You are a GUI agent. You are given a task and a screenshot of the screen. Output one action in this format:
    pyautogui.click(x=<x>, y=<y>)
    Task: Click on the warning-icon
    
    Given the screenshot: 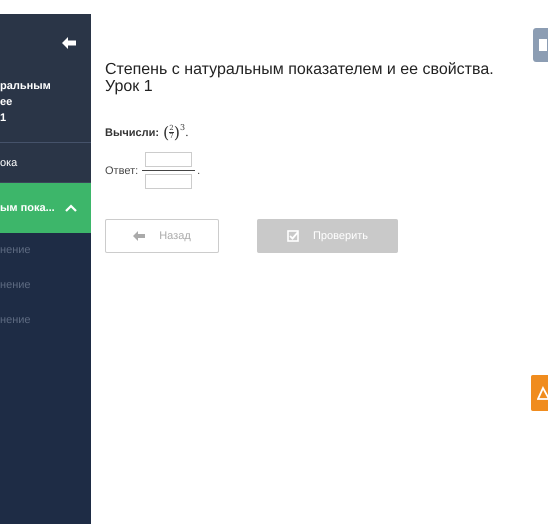 What is the action you would take?
    pyautogui.click(x=542, y=393)
    